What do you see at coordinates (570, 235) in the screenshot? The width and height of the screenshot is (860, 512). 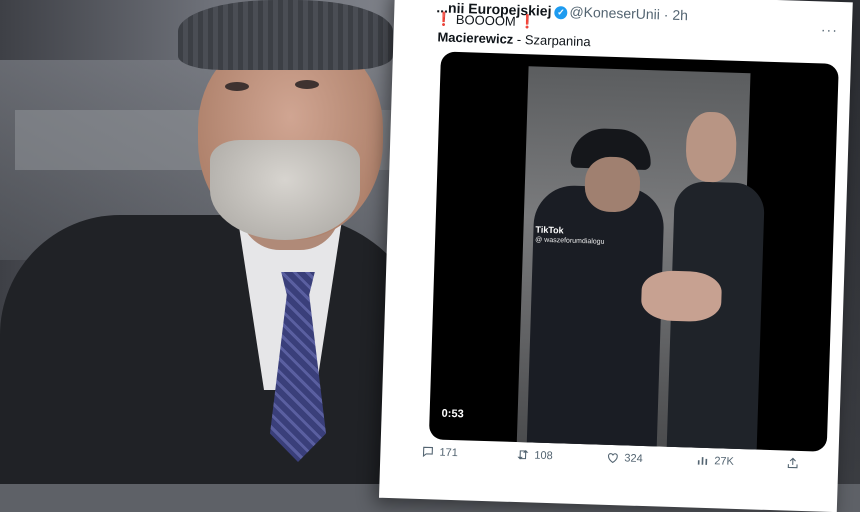 I see `tiktok-watermark: TikTok @ waszeforumdialogu` at bounding box center [570, 235].